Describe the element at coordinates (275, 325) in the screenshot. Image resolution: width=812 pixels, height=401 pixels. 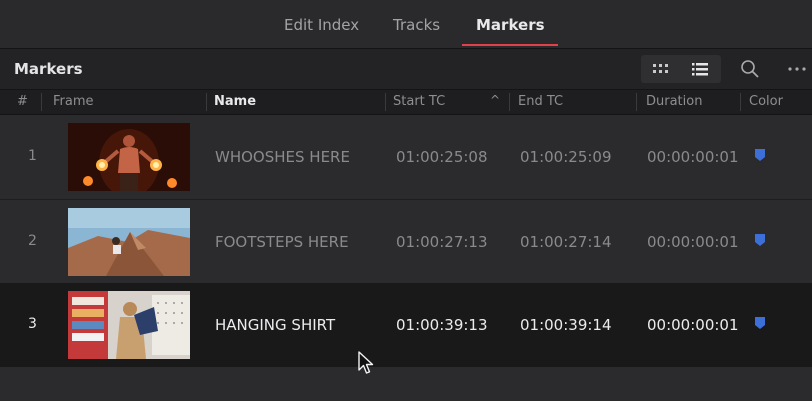
I see `marker-name: HANGING SHIRT` at that location.